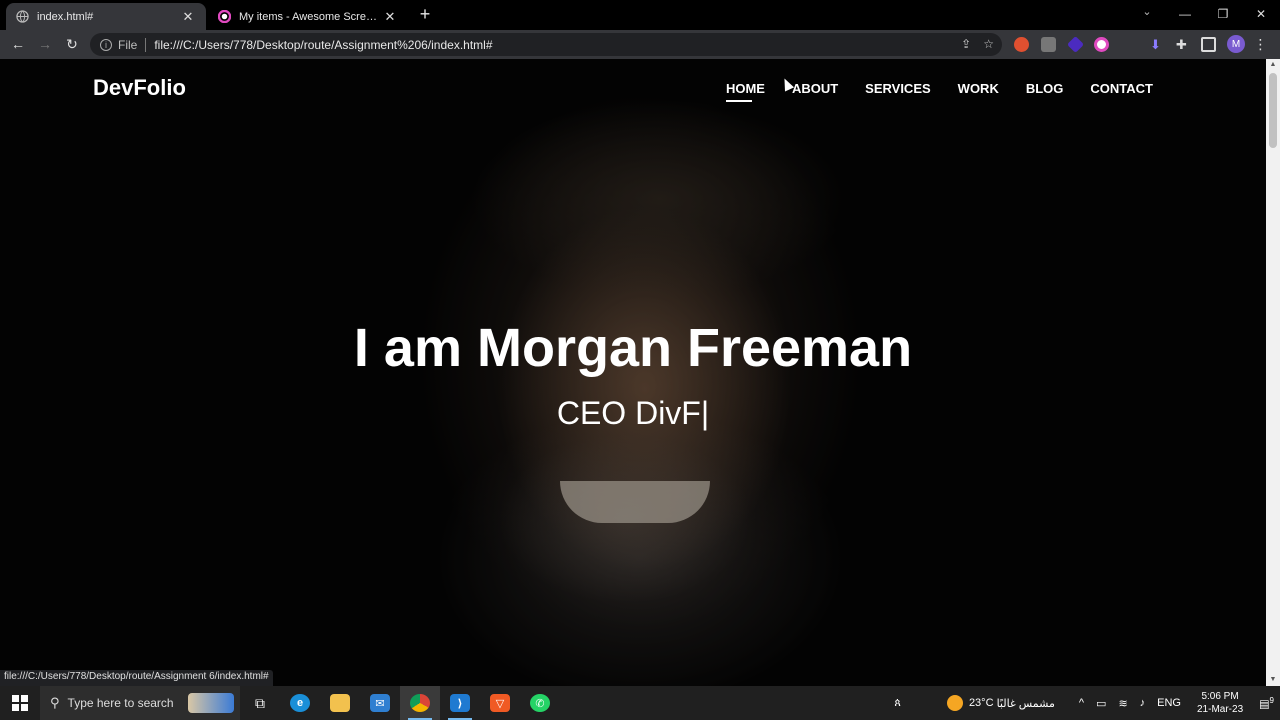 This screenshot has height=720, width=1280. I want to click on scheme-label: File, so click(128, 44).